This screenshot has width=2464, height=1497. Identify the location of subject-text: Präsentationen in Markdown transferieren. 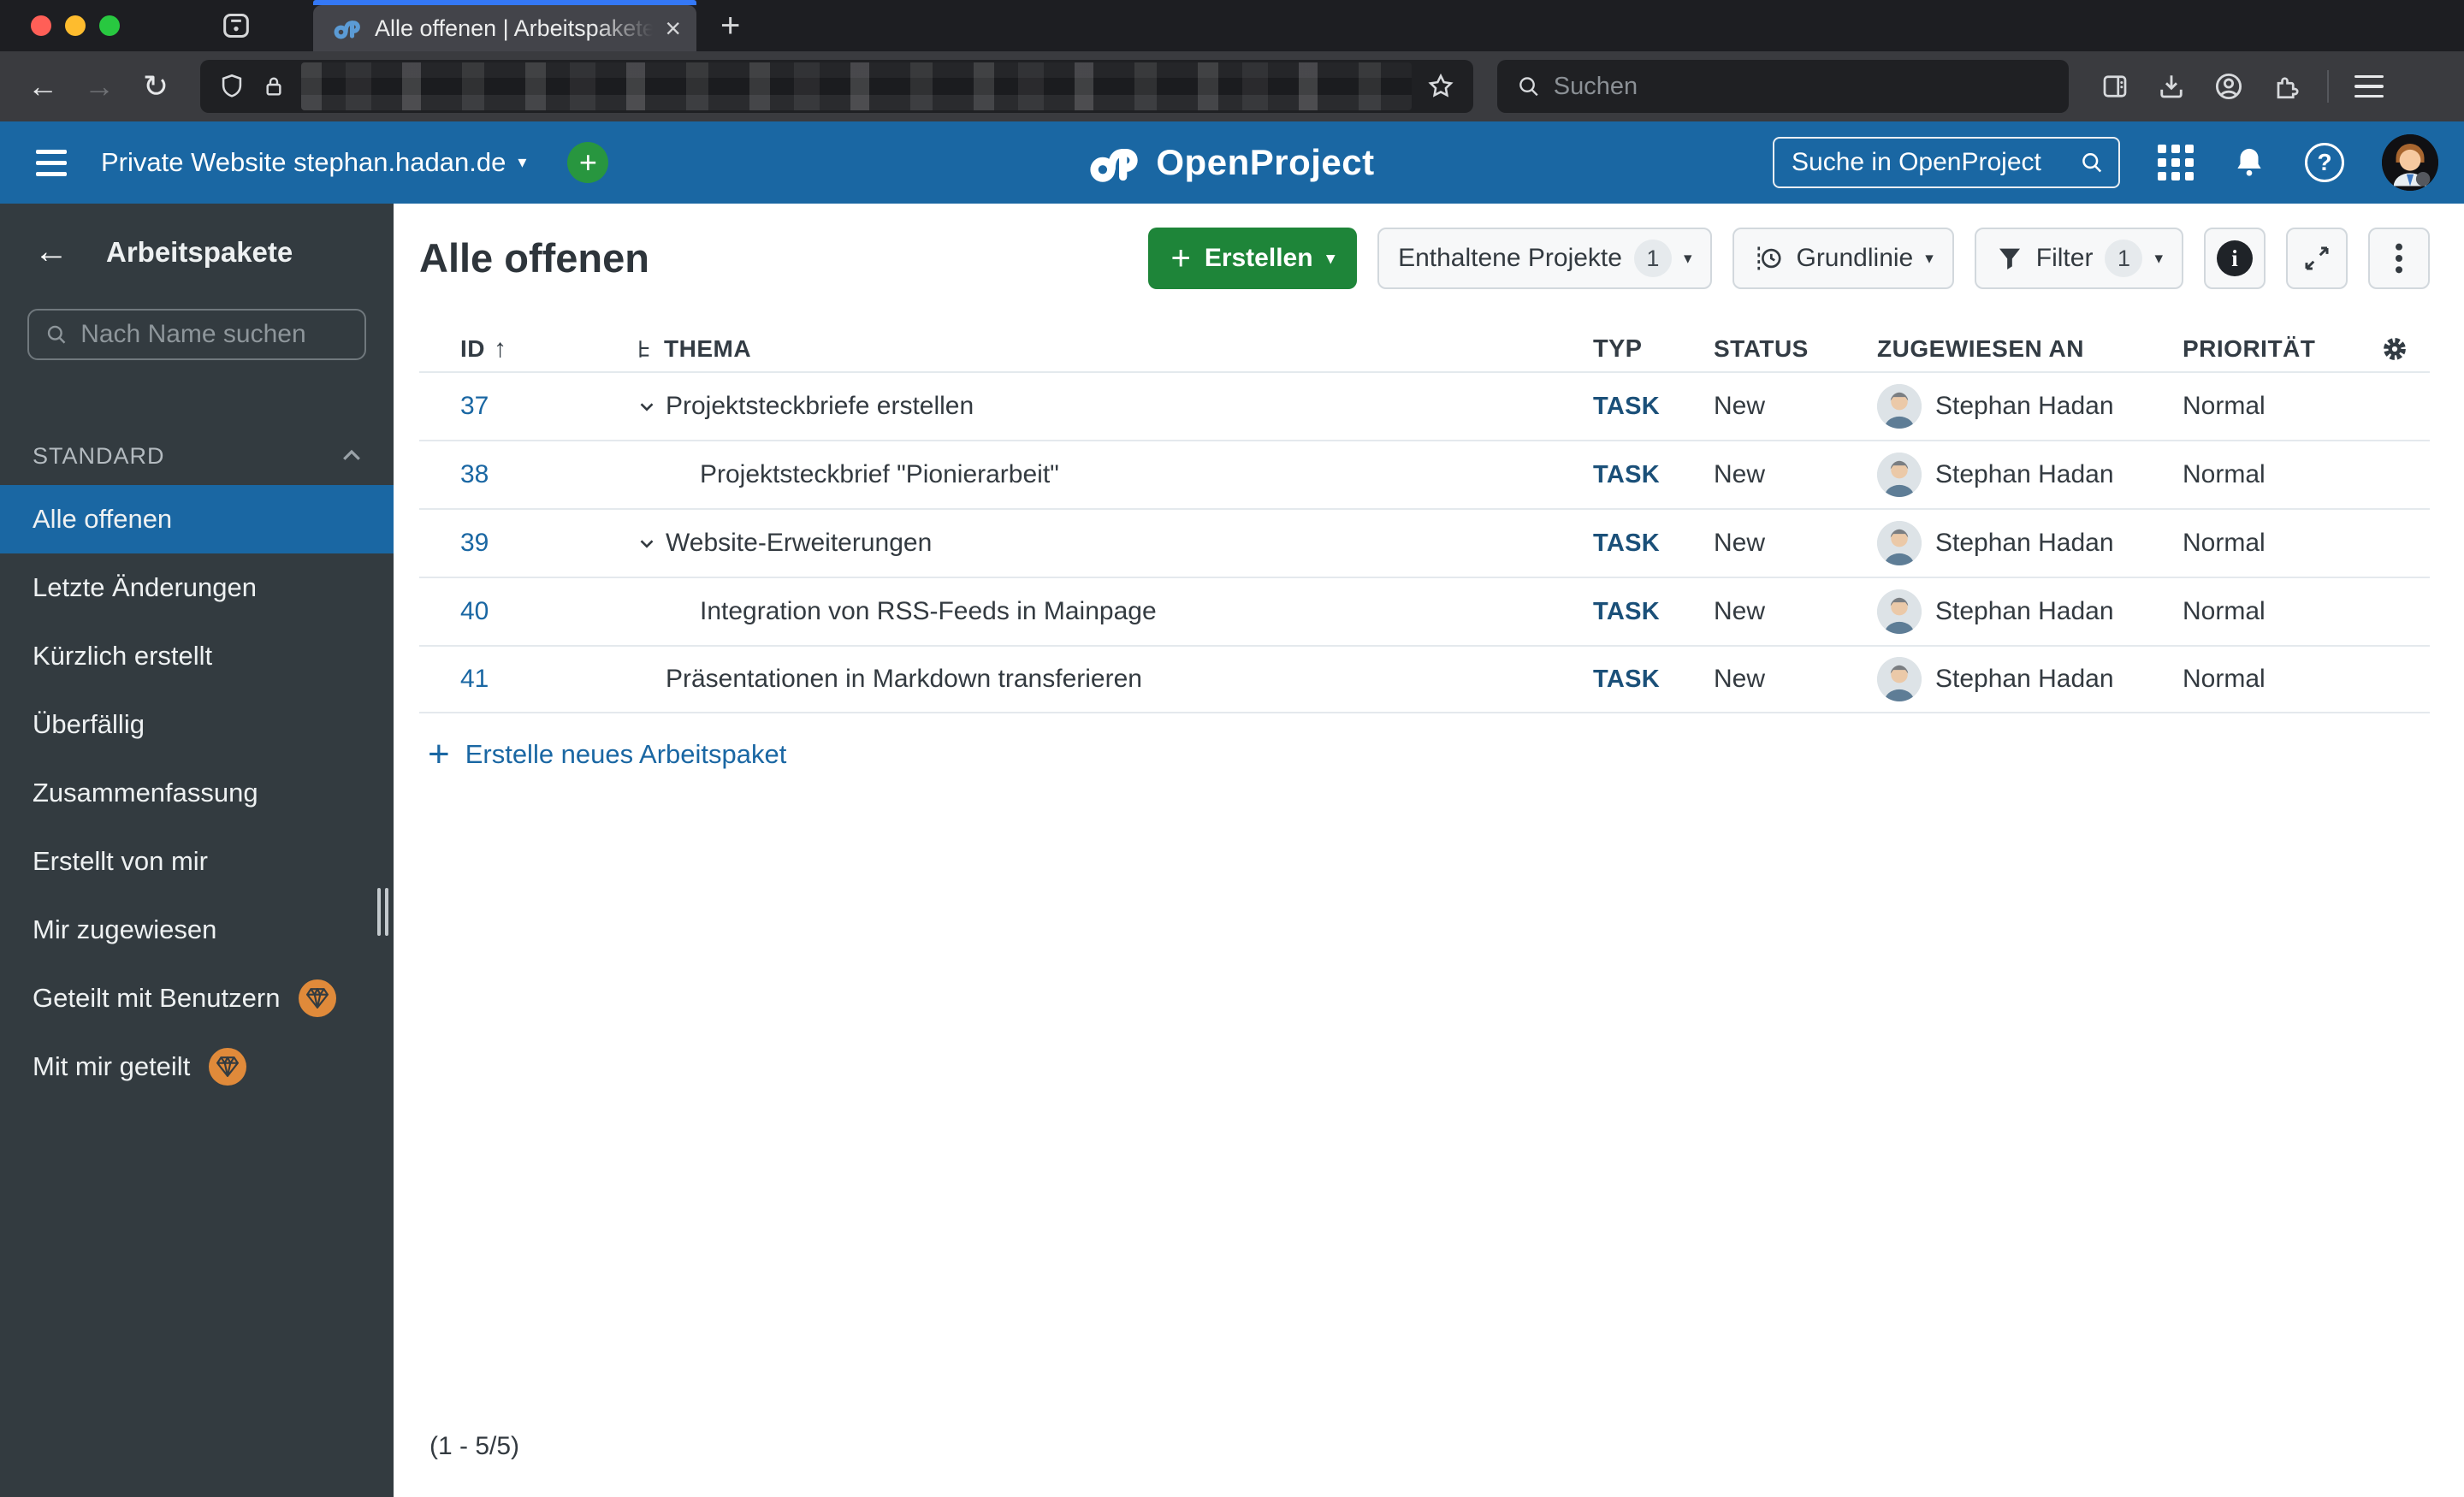
(904, 679).